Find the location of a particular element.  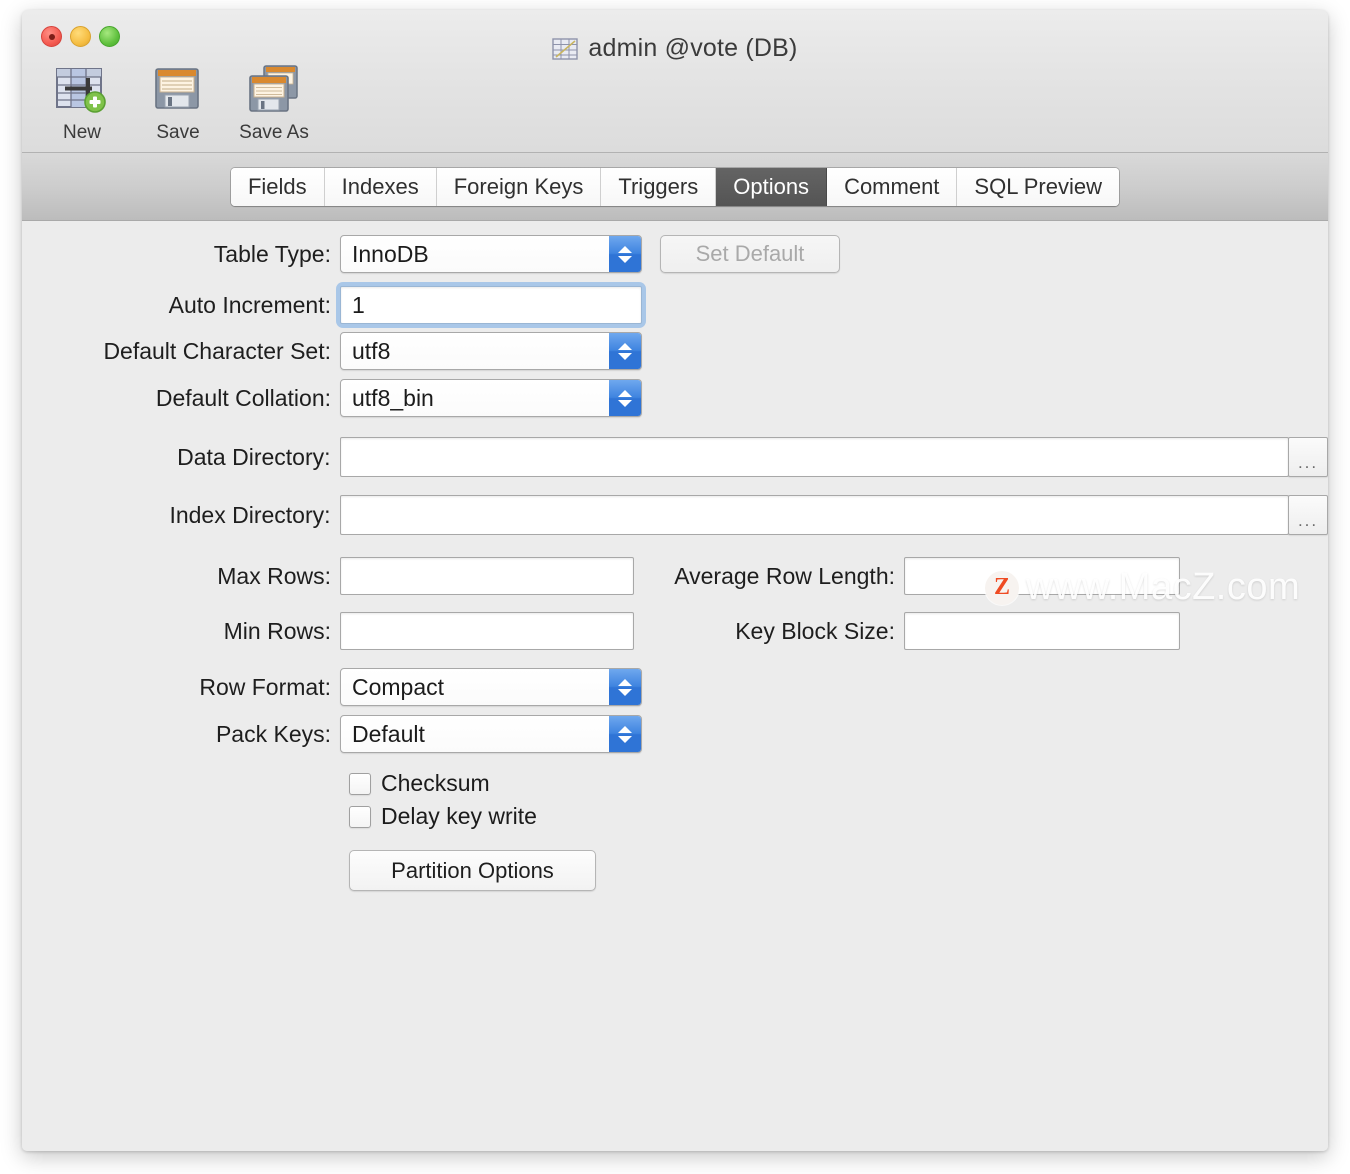

tab-triggers: Triggers is located at coordinates (659, 186).